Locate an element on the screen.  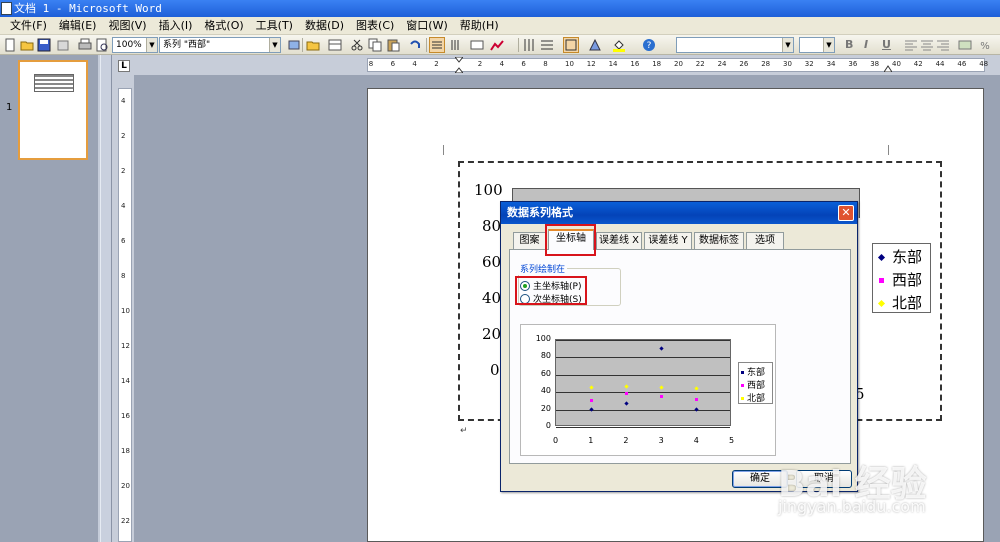
tab-patterns: 图案 is located at coordinates (529, 240).